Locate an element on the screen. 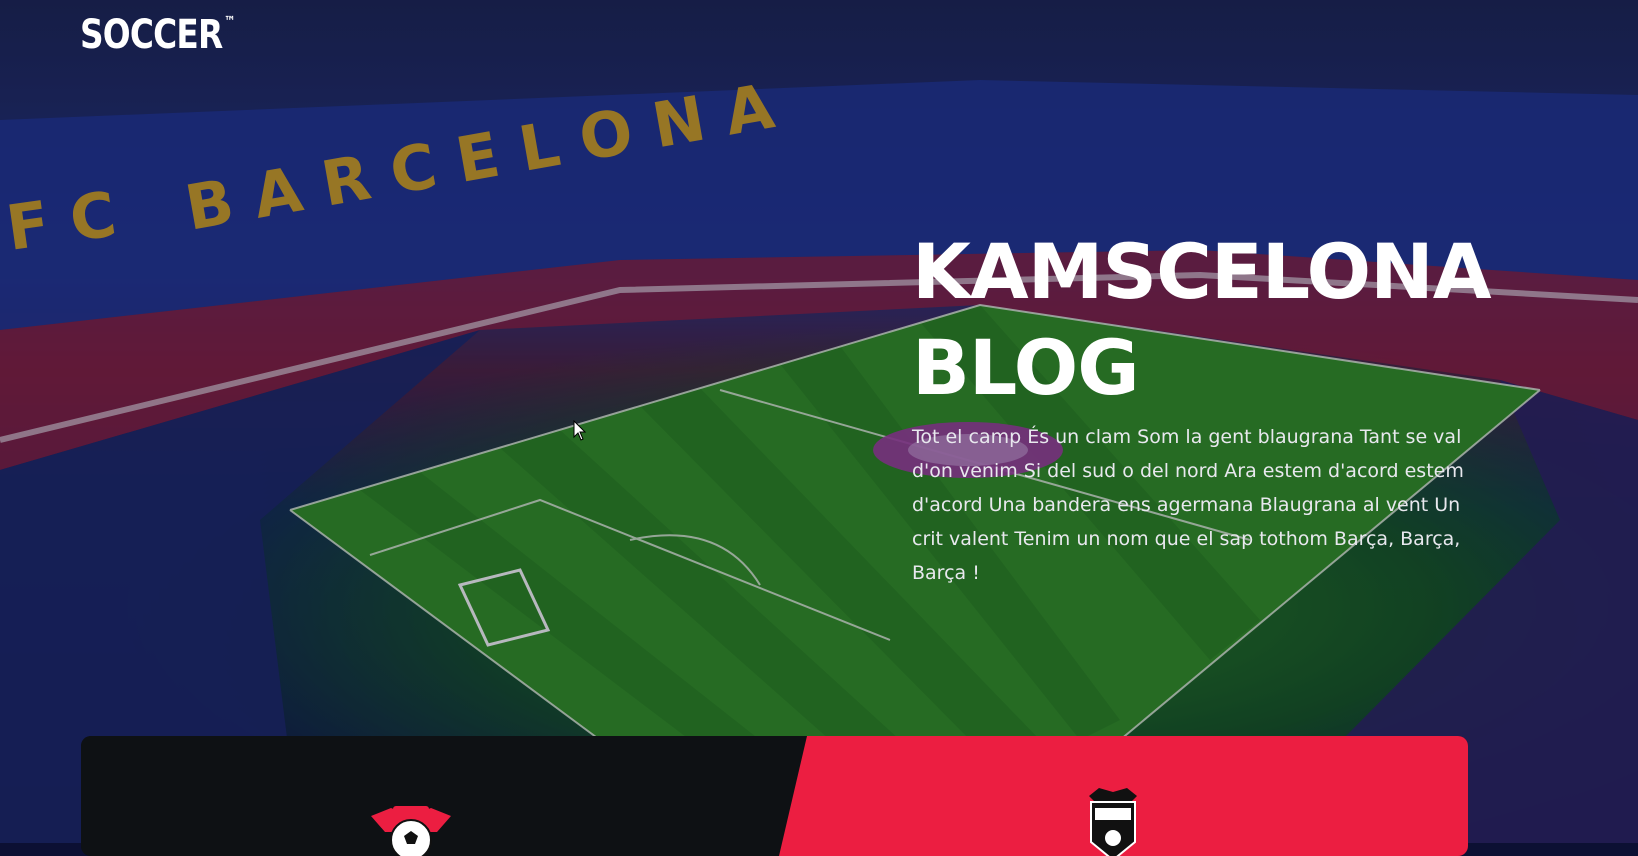 This screenshot has height=856, width=1638. hero-title-line1: KAMSCELONA is located at coordinates (1202, 271).